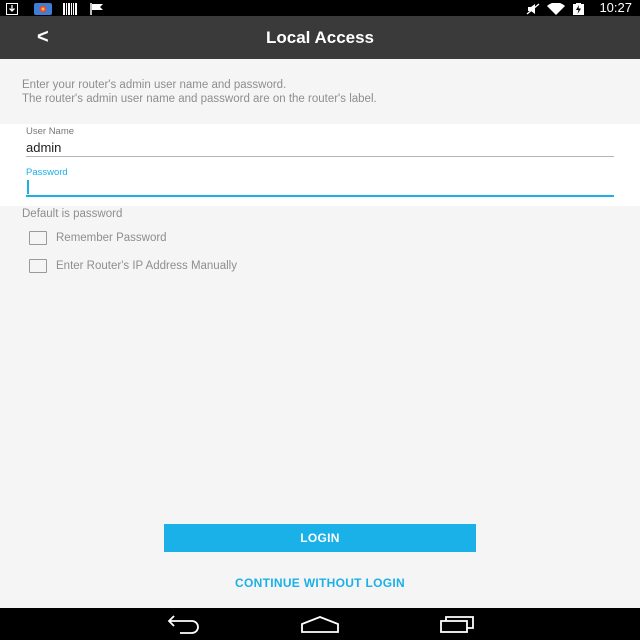 The width and height of the screenshot is (640, 640). Describe the element at coordinates (111, 238) in the screenshot. I see `remember-password-label: Remember Password` at that location.